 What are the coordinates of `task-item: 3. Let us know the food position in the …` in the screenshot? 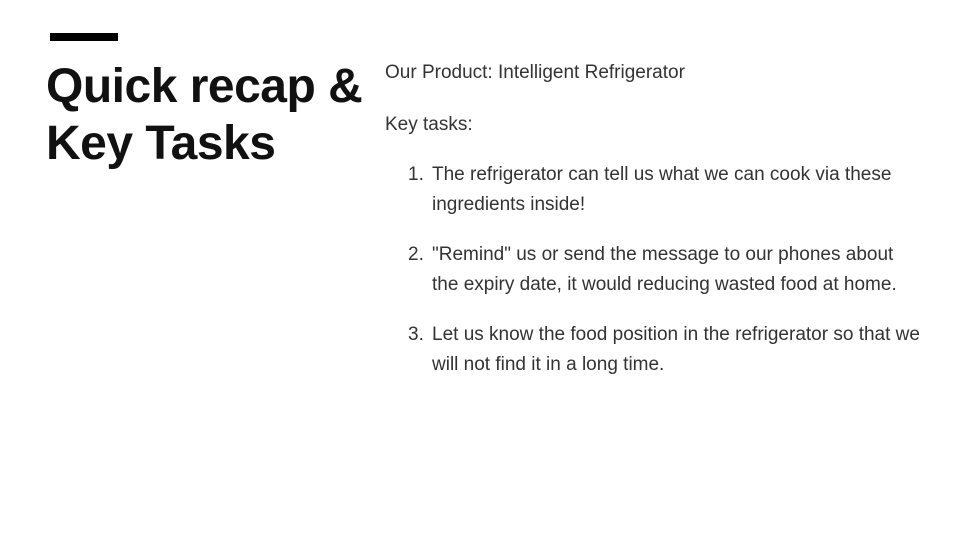 It's located at (655, 349).